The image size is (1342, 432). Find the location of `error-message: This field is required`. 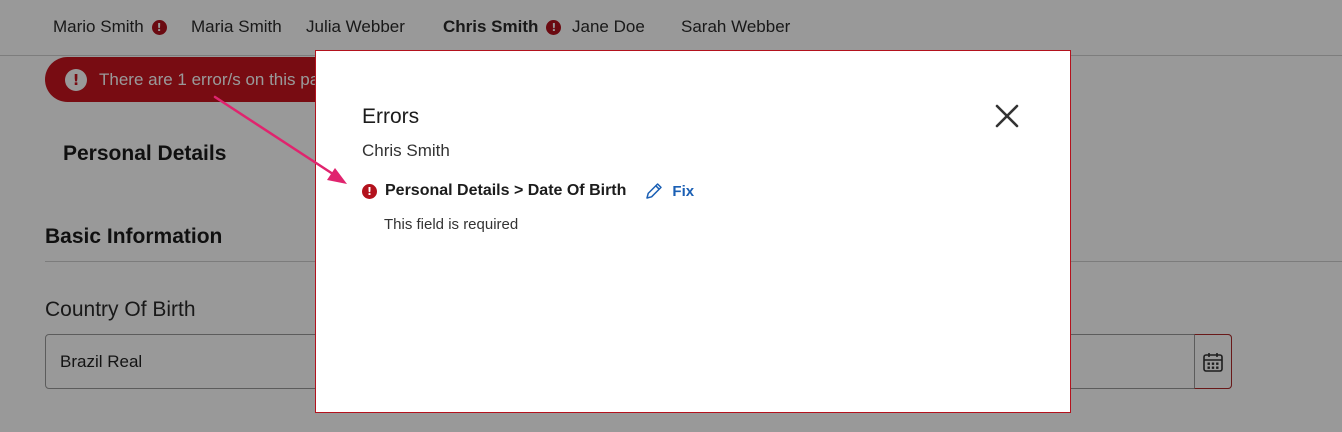

error-message: This field is required is located at coordinates (451, 224).